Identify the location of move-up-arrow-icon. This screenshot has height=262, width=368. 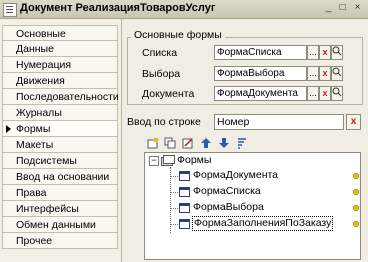
(206, 143).